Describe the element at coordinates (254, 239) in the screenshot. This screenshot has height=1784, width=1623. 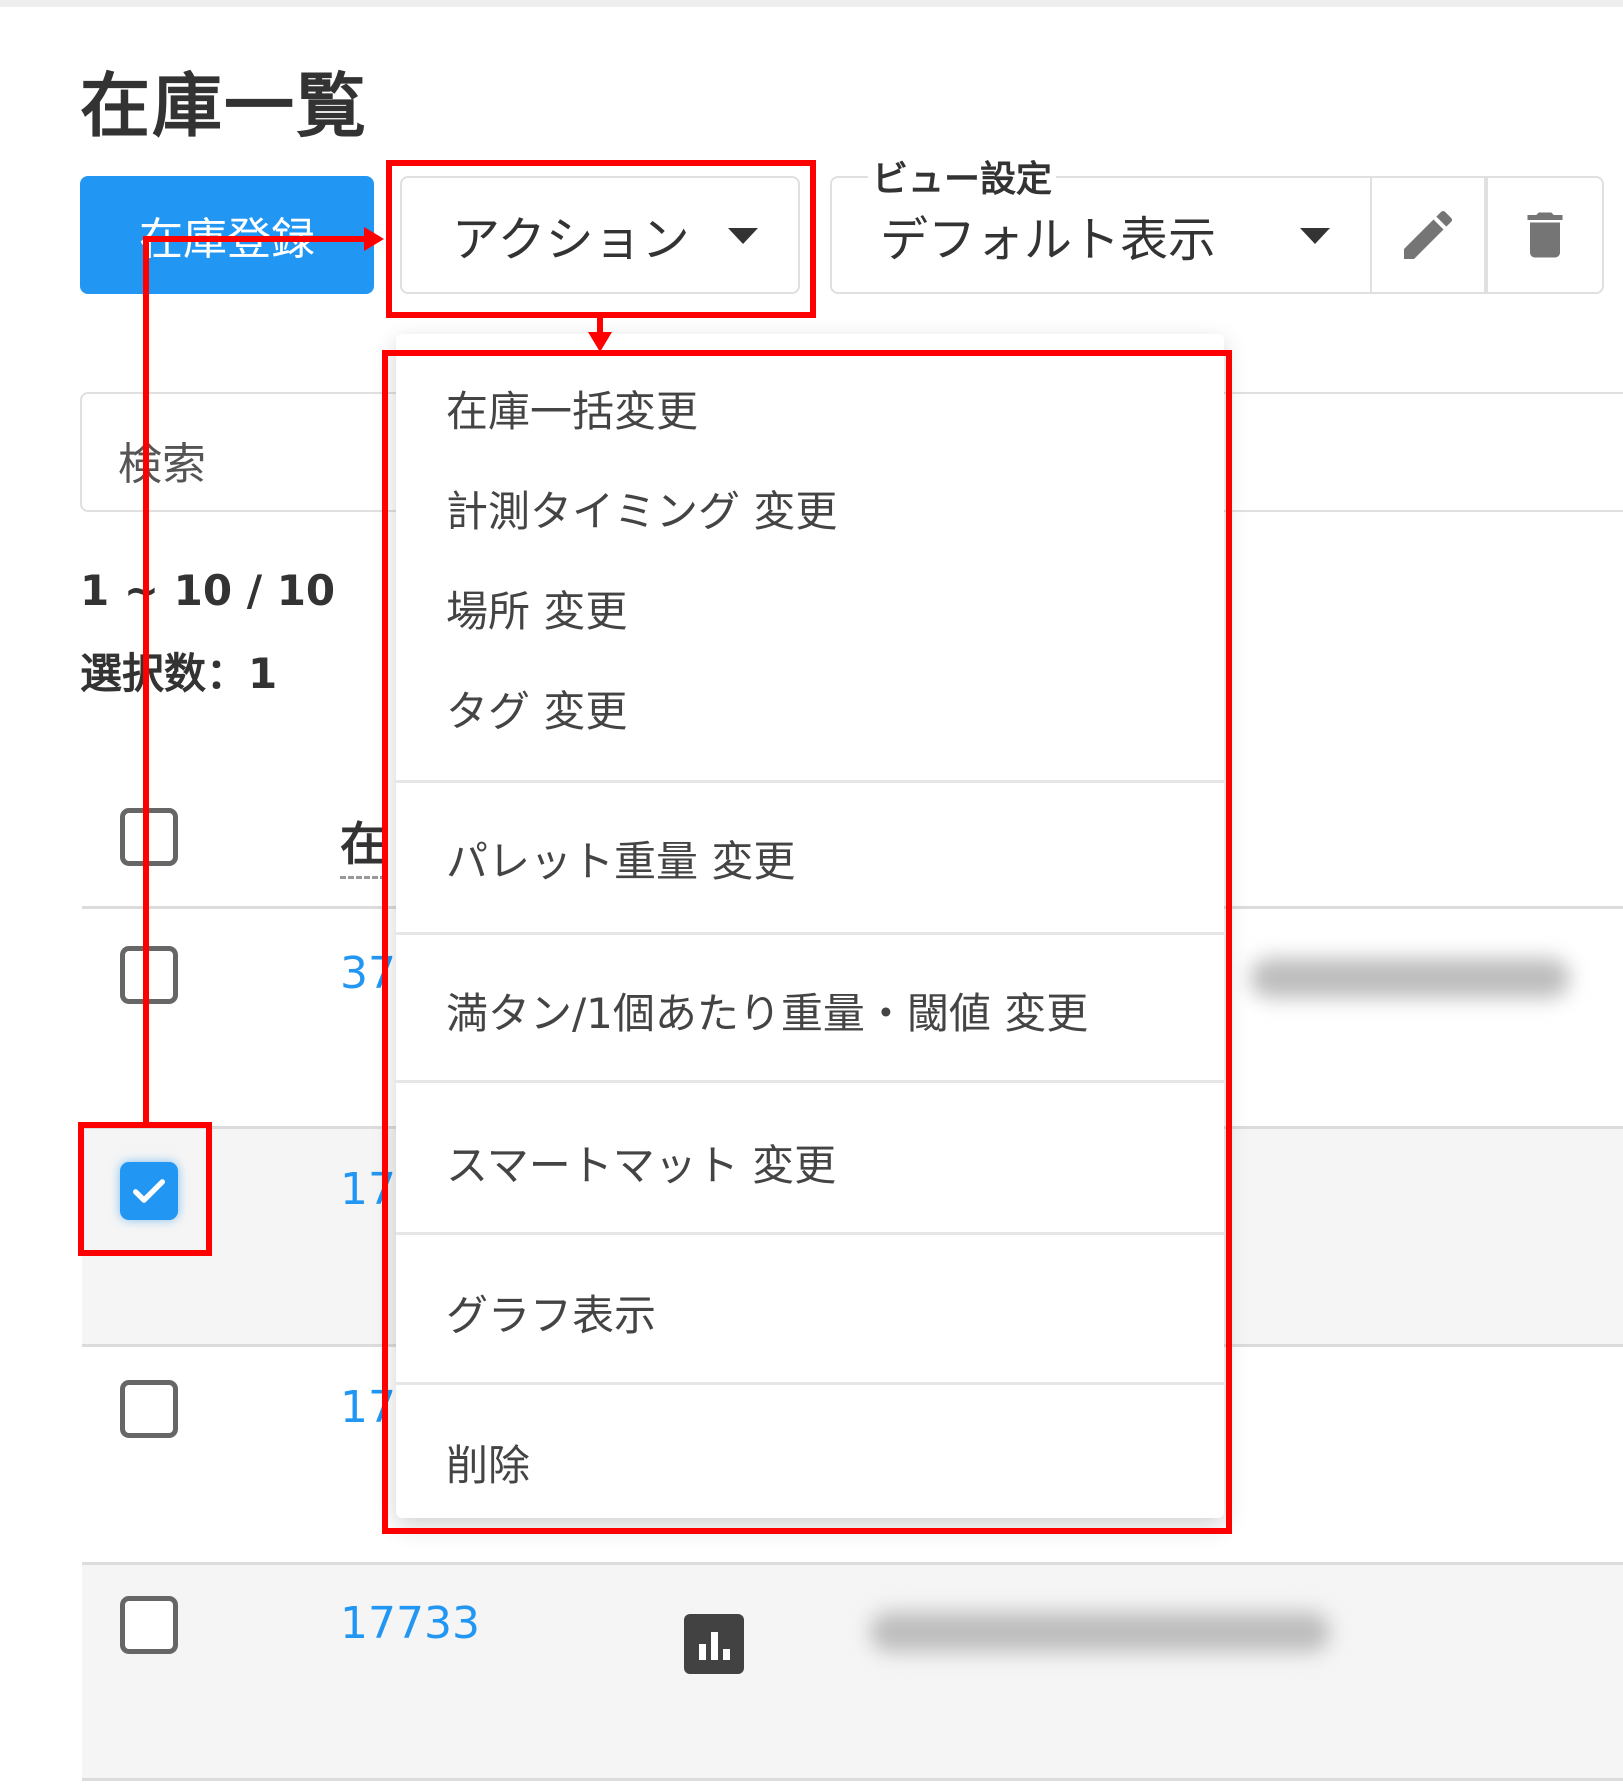
I see `annotation-line-horizontal` at that location.